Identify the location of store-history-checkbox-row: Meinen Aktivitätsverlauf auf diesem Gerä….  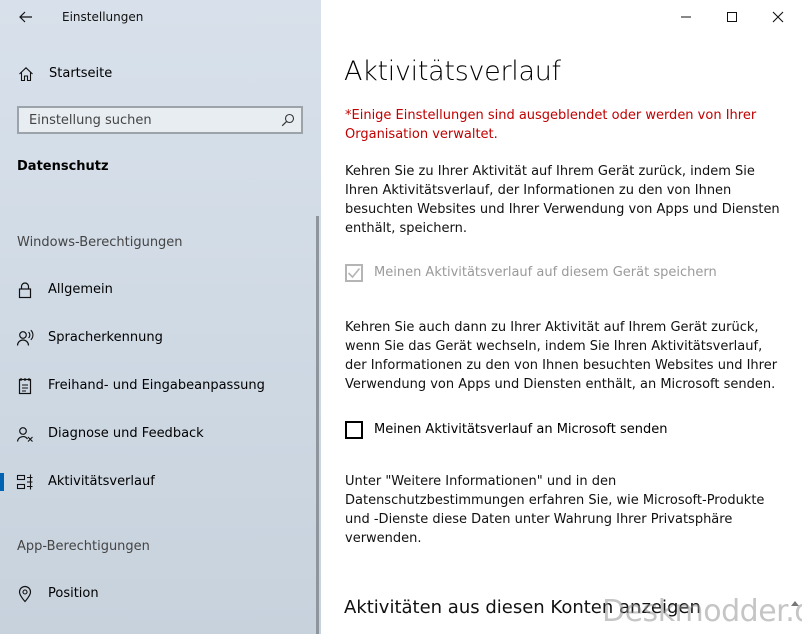
(565, 274).